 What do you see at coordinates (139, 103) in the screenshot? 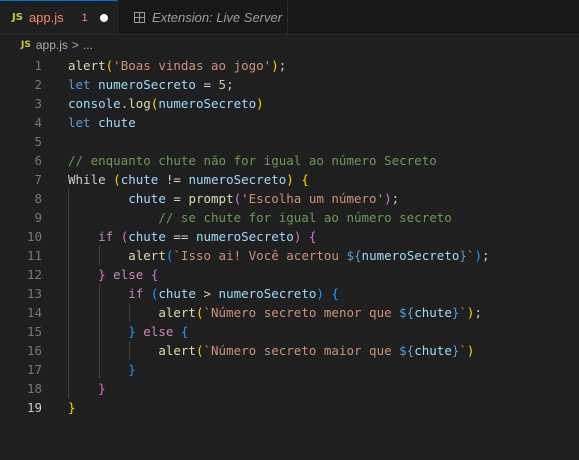
I see `code-token: log` at bounding box center [139, 103].